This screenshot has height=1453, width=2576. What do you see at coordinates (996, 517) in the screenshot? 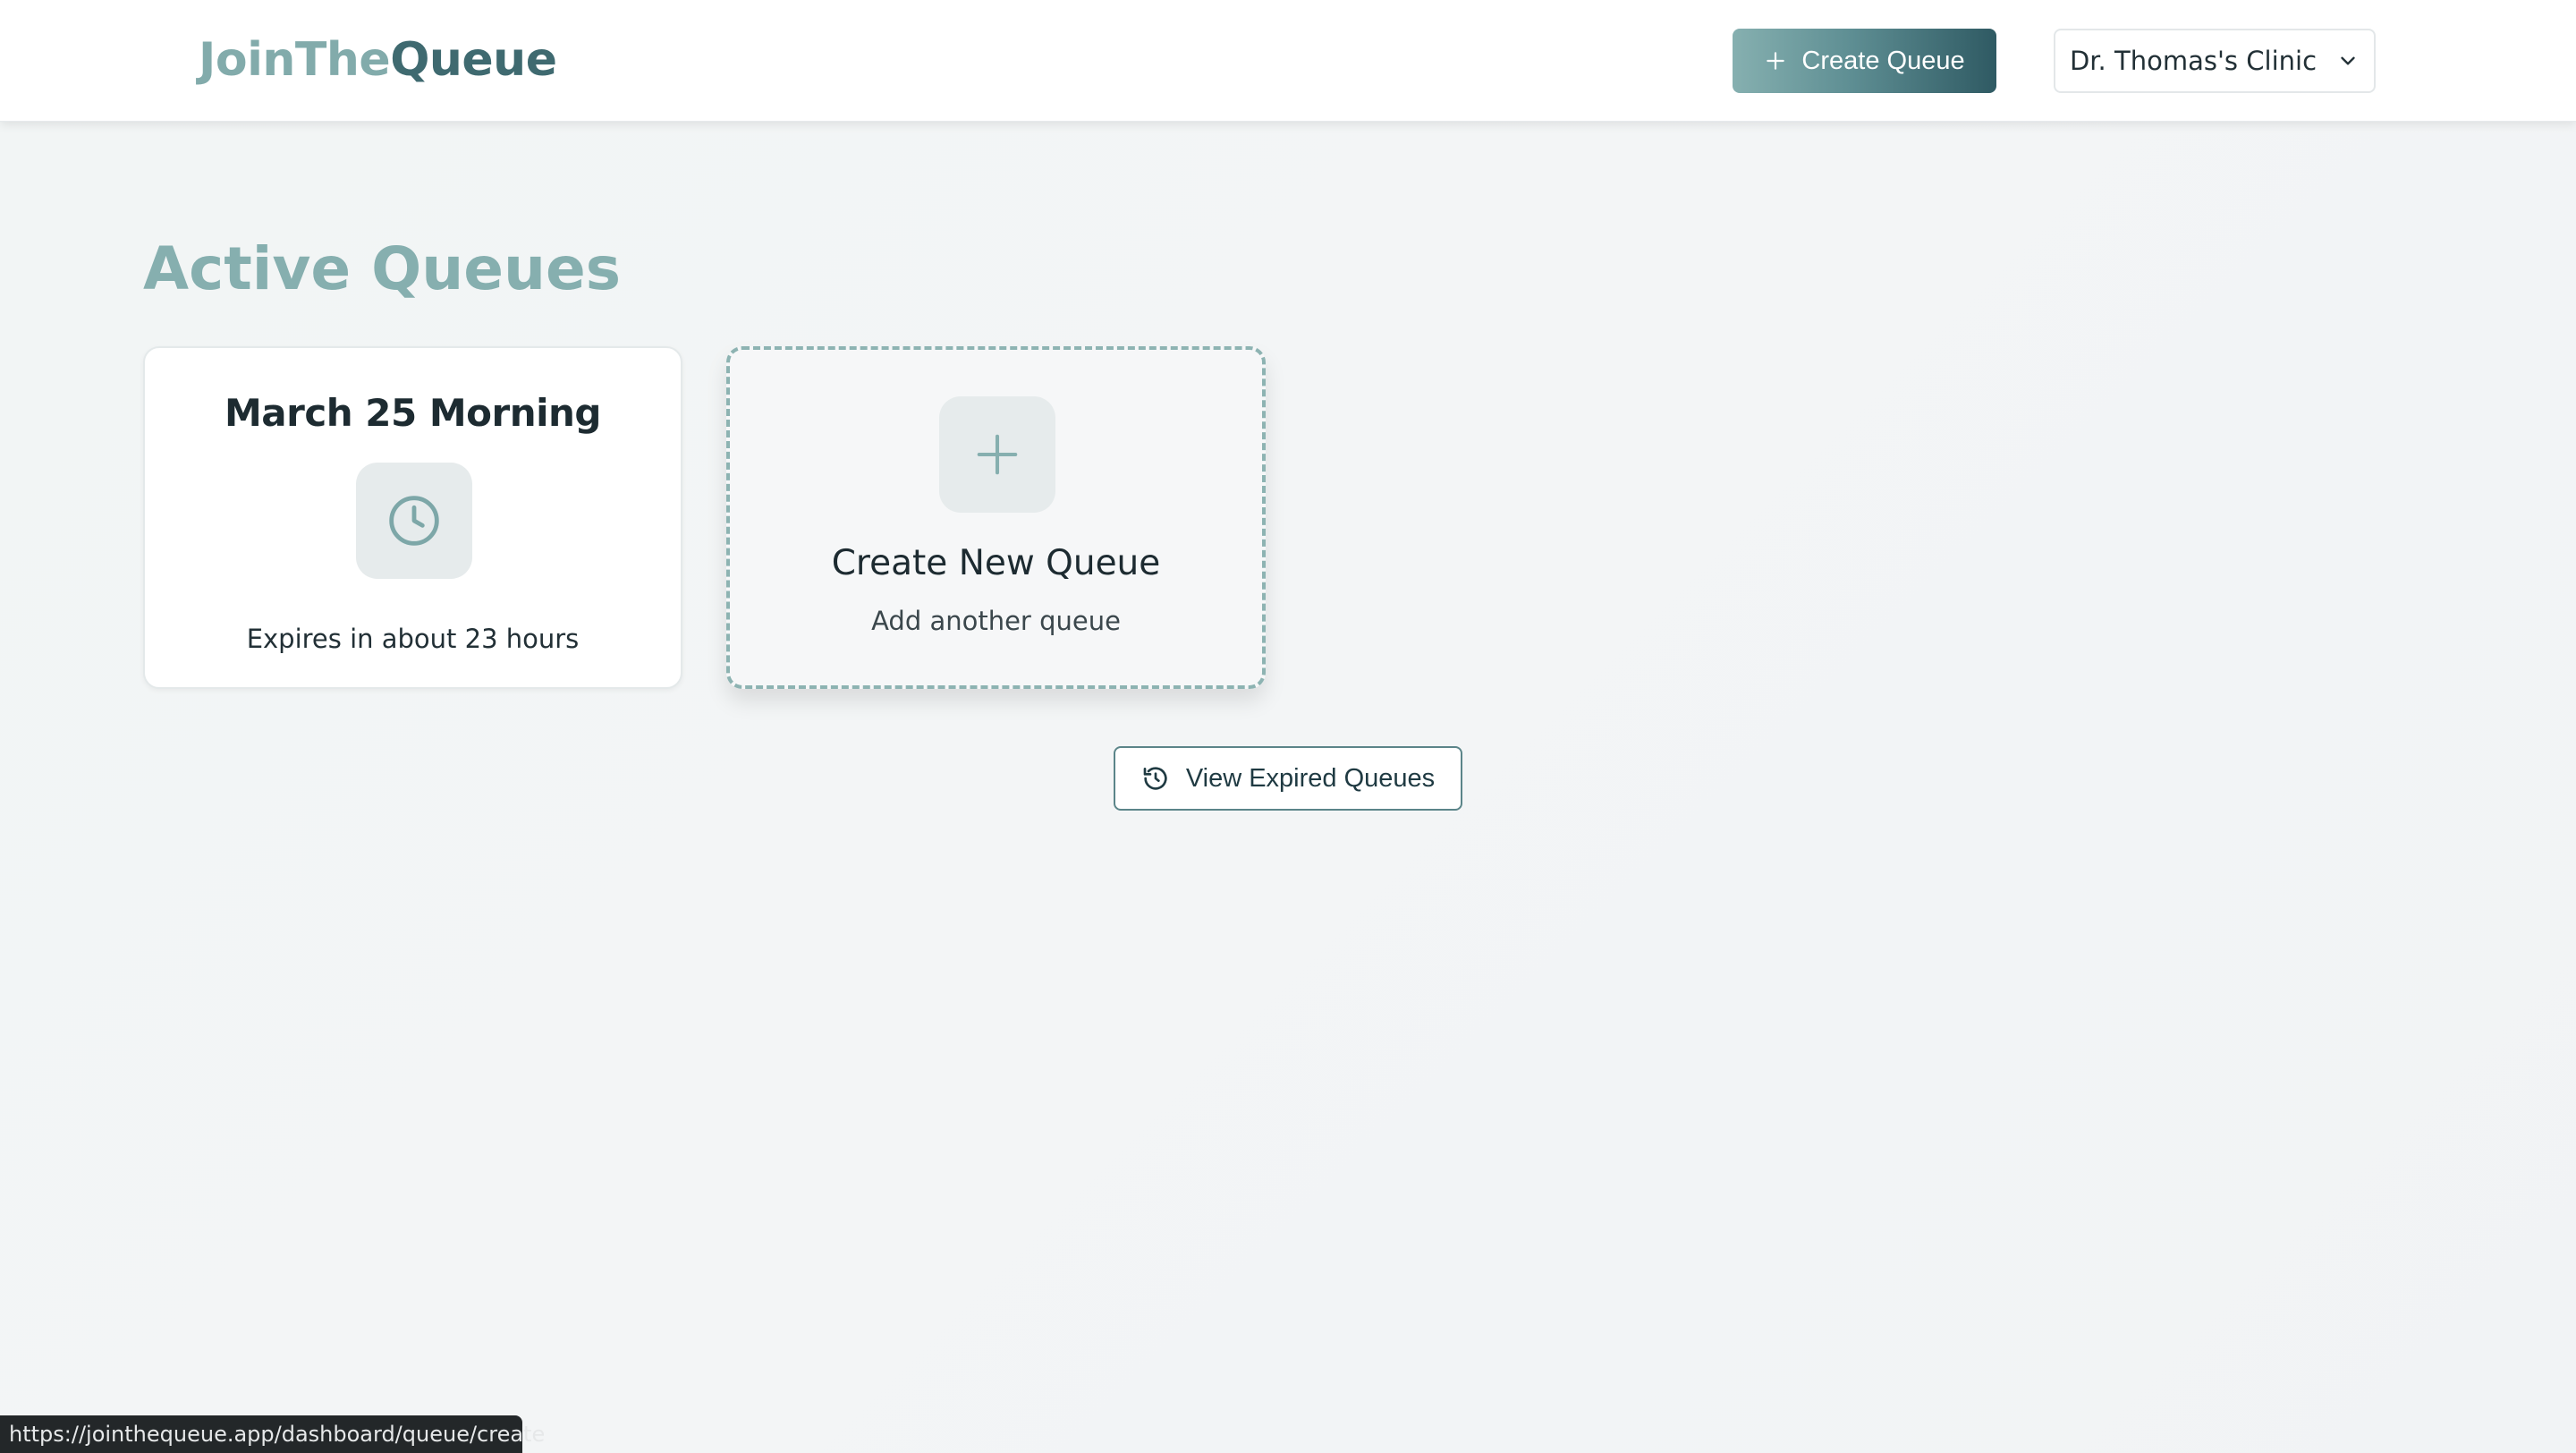
I see `create-new-queue-card: Create New Queue Add another queue` at bounding box center [996, 517].